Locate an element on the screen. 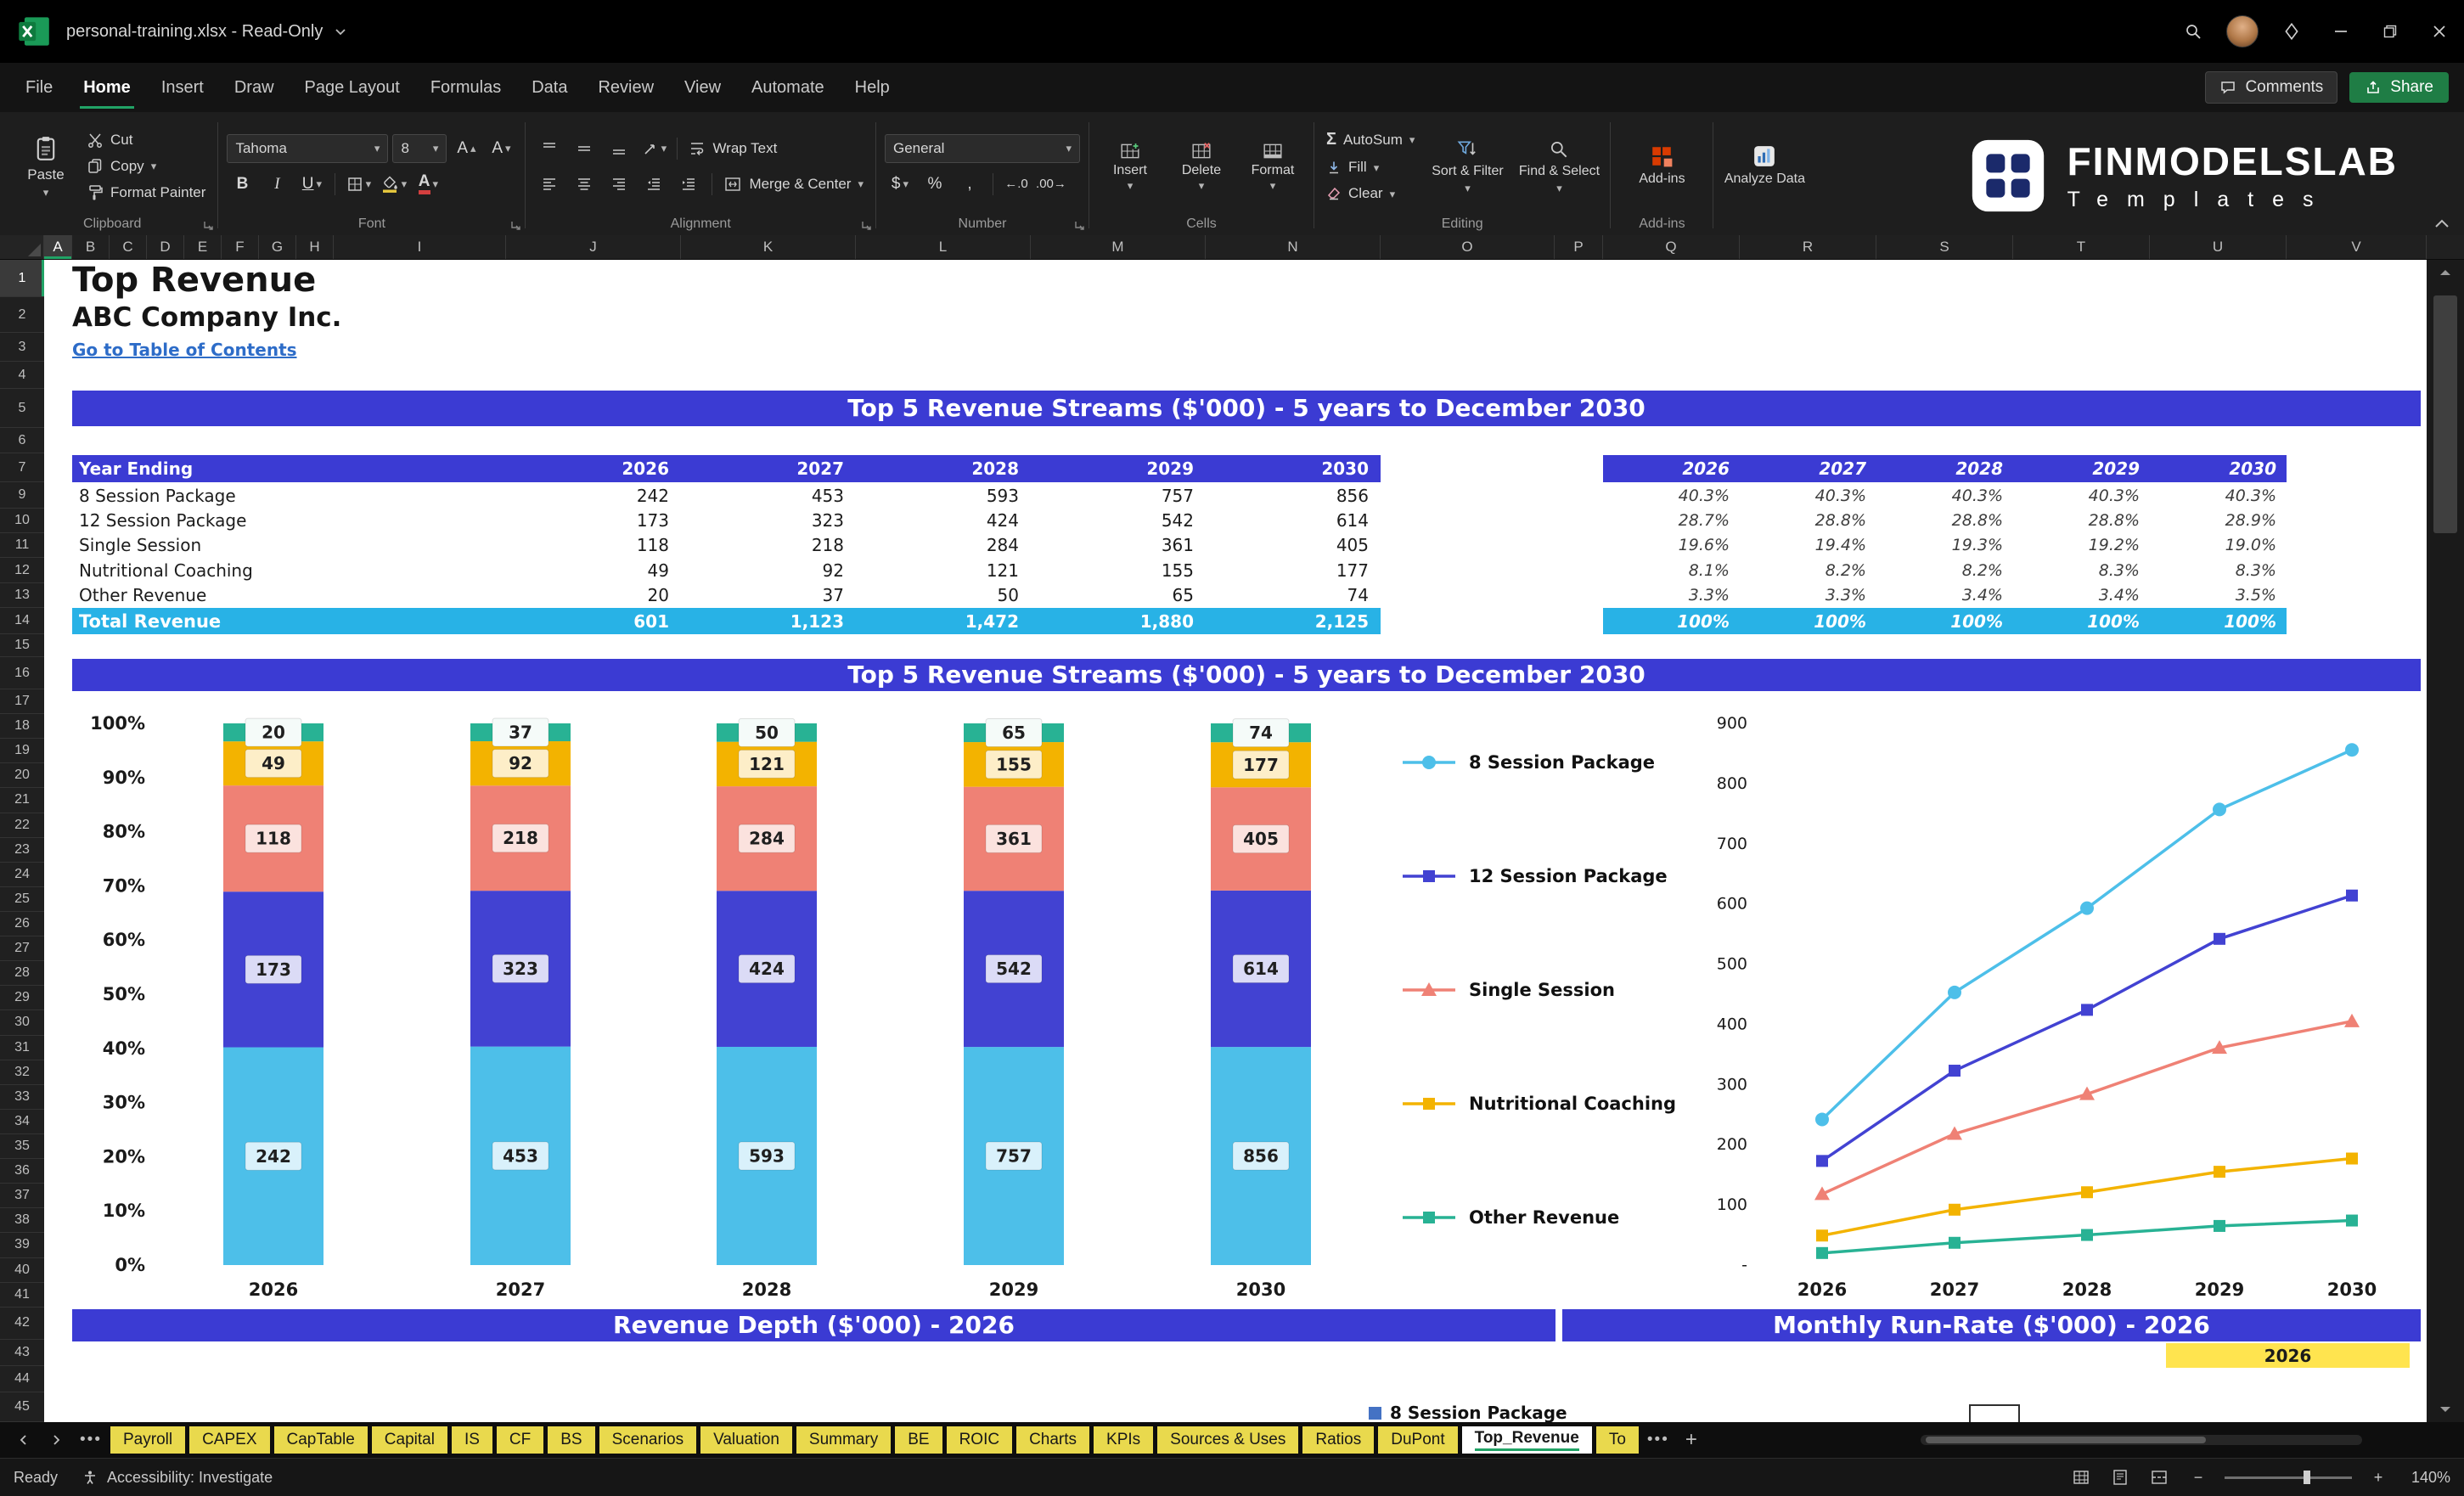  select-all-corner is located at coordinates (22, 247).